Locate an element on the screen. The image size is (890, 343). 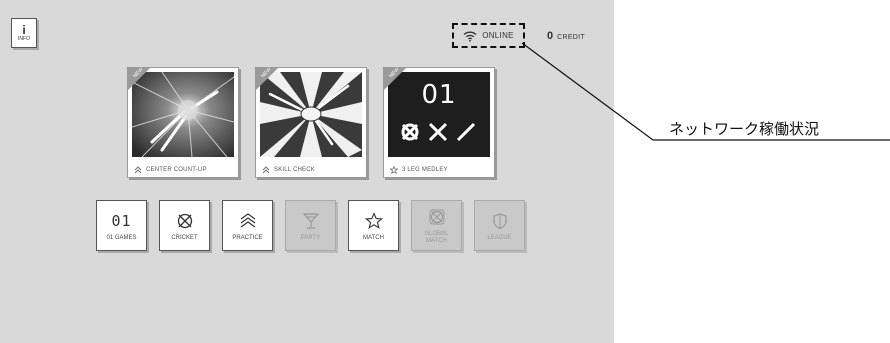
card-caption: 3 LEG MEDLEY is located at coordinates (419, 170).